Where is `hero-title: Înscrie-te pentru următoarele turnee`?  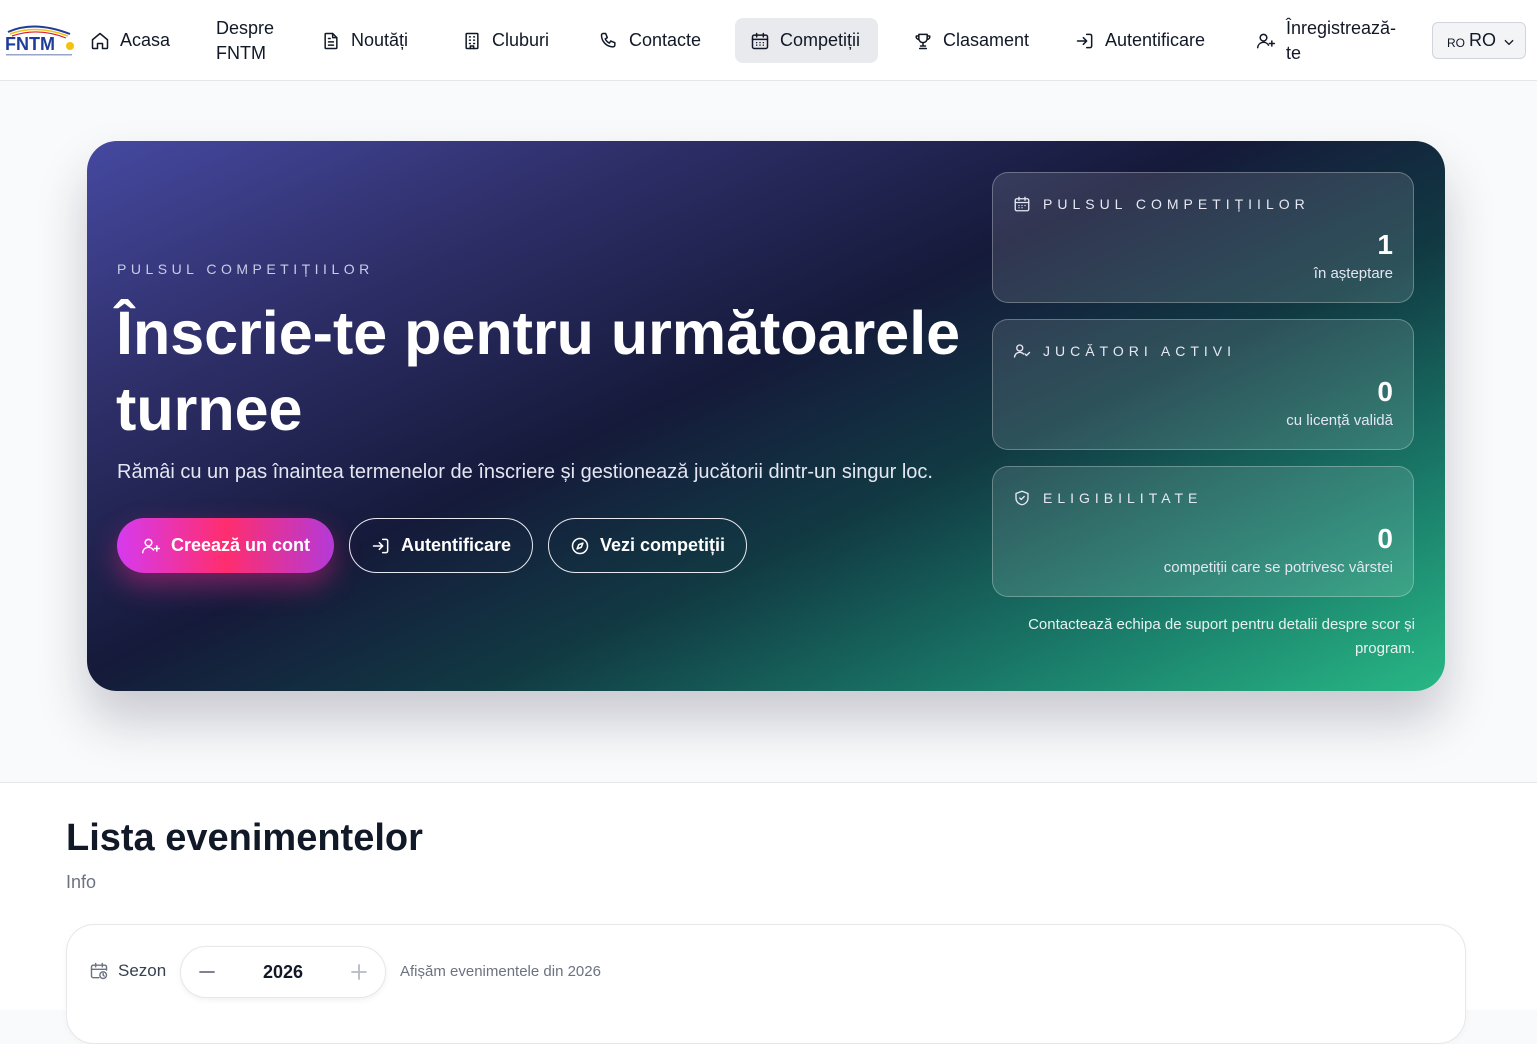 hero-title: Înscrie-te pentru următoarele turnee is located at coordinates (538, 371).